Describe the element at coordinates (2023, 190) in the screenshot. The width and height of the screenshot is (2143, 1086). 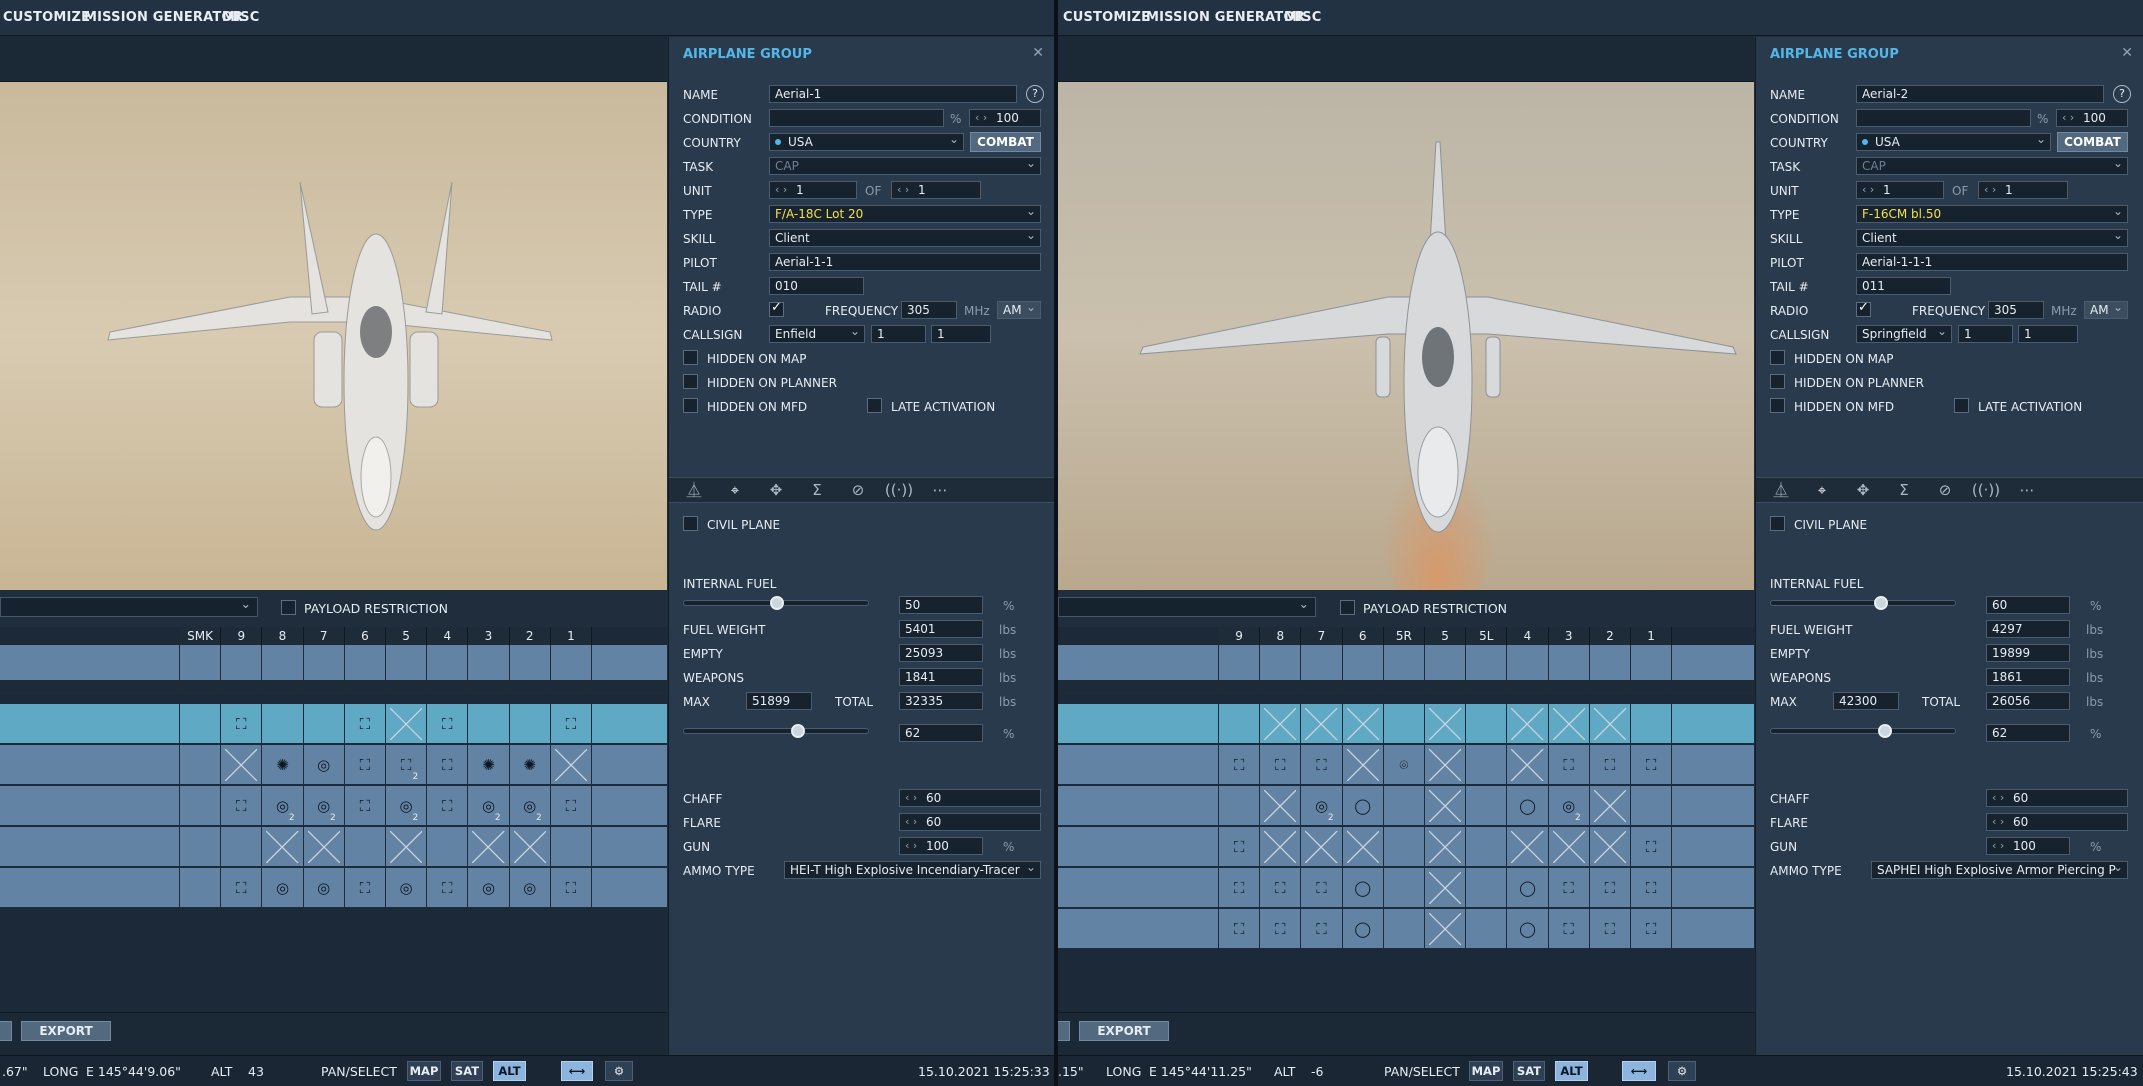
I see `unit-of-stepper: 1` at that location.